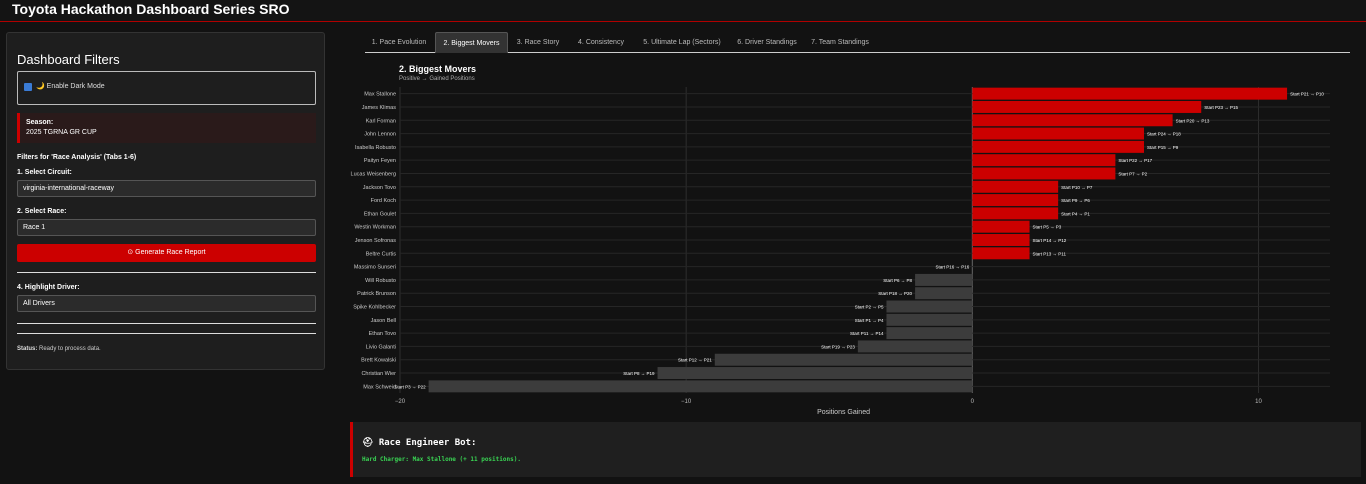 The width and height of the screenshot is (1366, 484). I want to click on tab-driver-standings: 6. Driver Standings, so click(767, 42).